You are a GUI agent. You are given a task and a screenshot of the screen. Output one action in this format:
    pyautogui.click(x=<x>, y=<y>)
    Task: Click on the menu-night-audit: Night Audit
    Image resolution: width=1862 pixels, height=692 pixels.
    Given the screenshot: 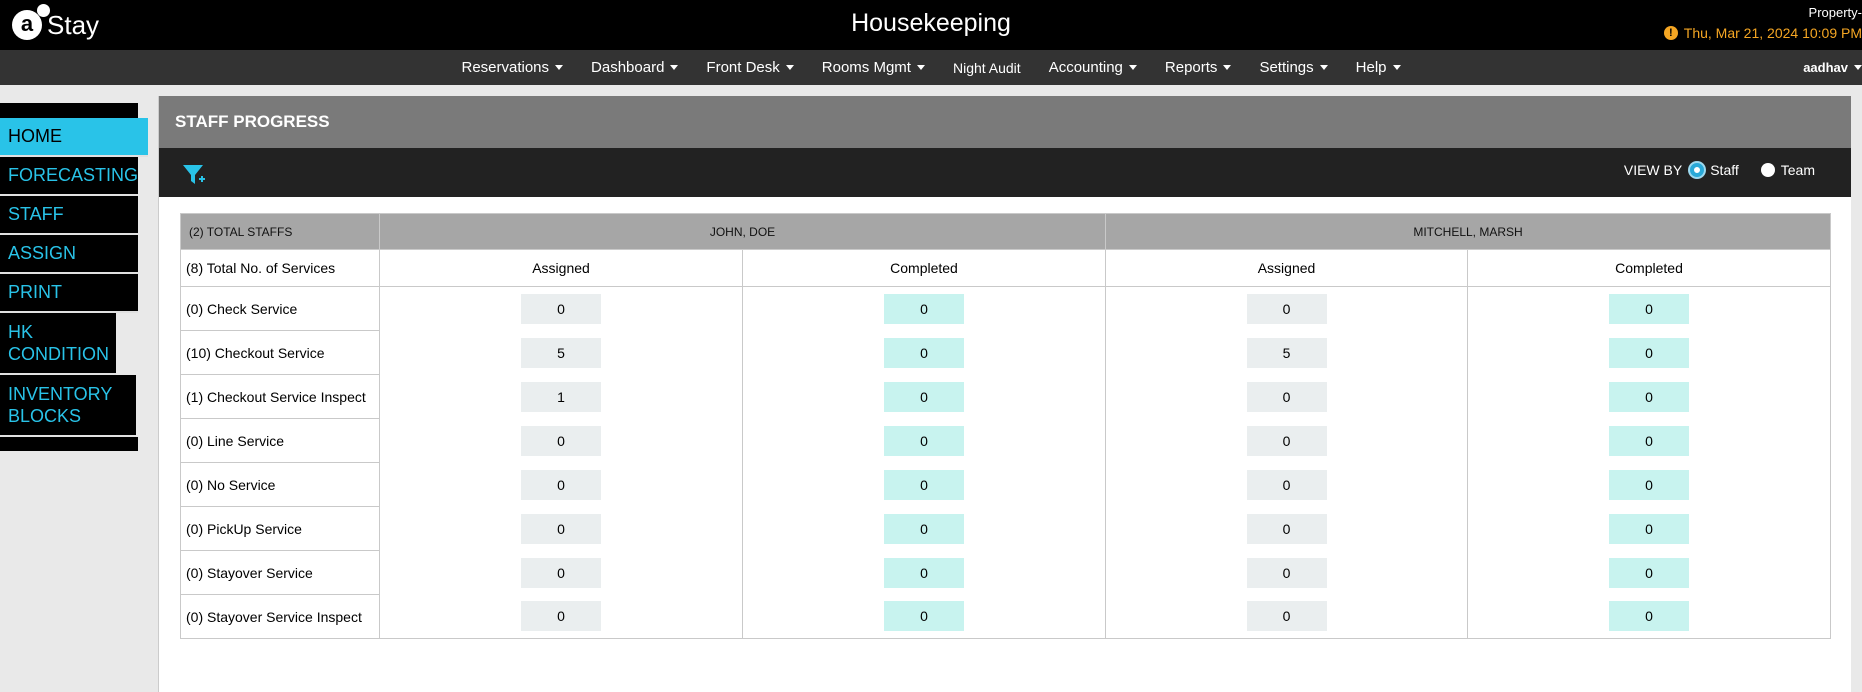 What is the action you would take?
    pyautogui.click(x=987, y=68)
    